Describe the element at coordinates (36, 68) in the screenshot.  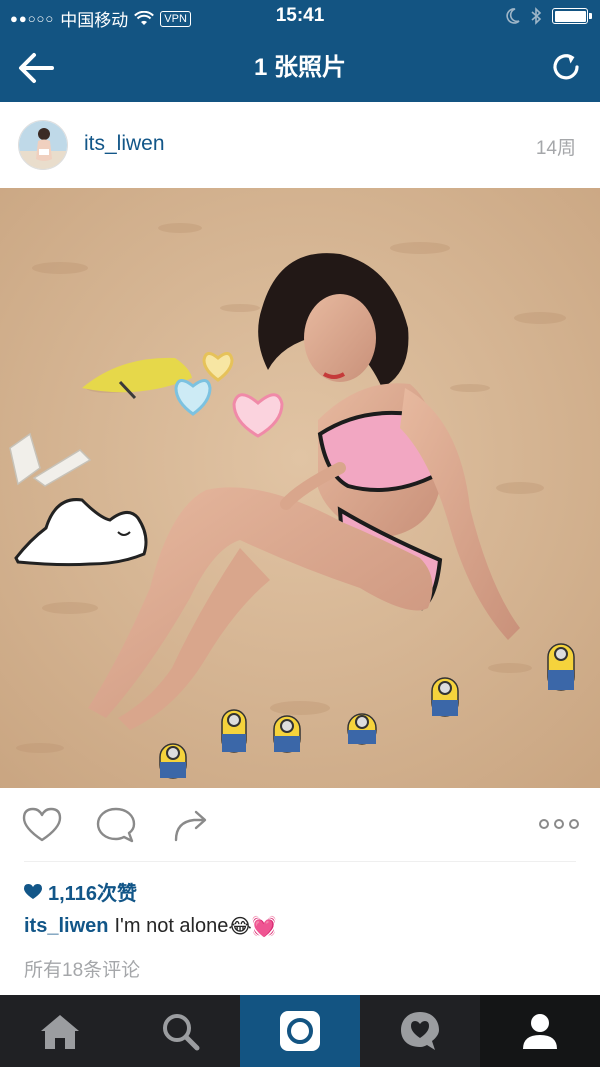
I see `arrow-left-icon` at that location.